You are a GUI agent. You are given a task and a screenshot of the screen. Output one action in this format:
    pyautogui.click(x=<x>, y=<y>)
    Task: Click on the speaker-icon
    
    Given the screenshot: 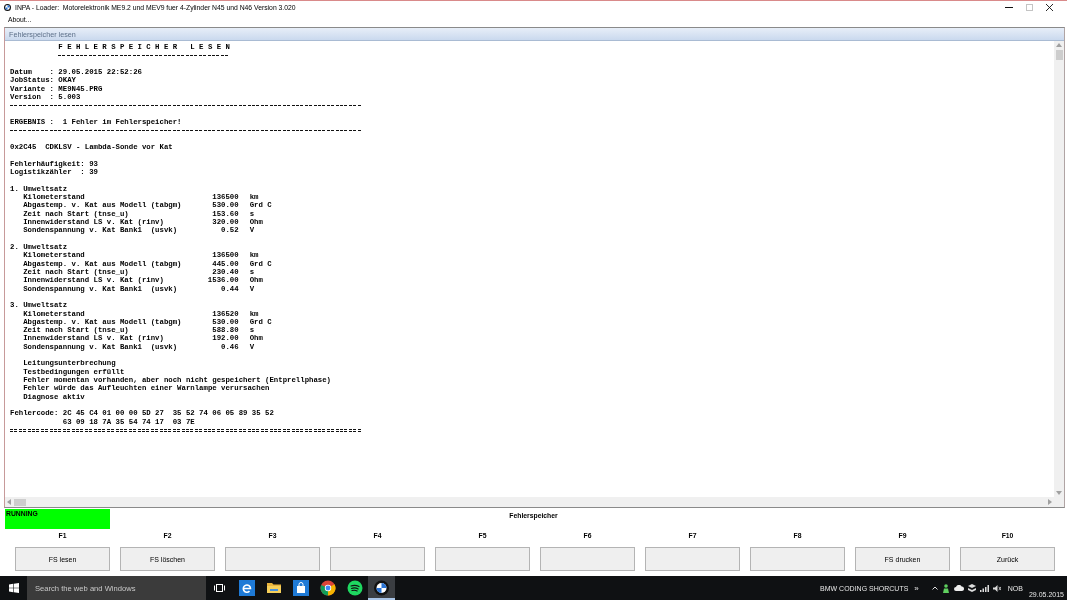 What is the action you would take?
    pyautogui.click(x=996, y=588)
    